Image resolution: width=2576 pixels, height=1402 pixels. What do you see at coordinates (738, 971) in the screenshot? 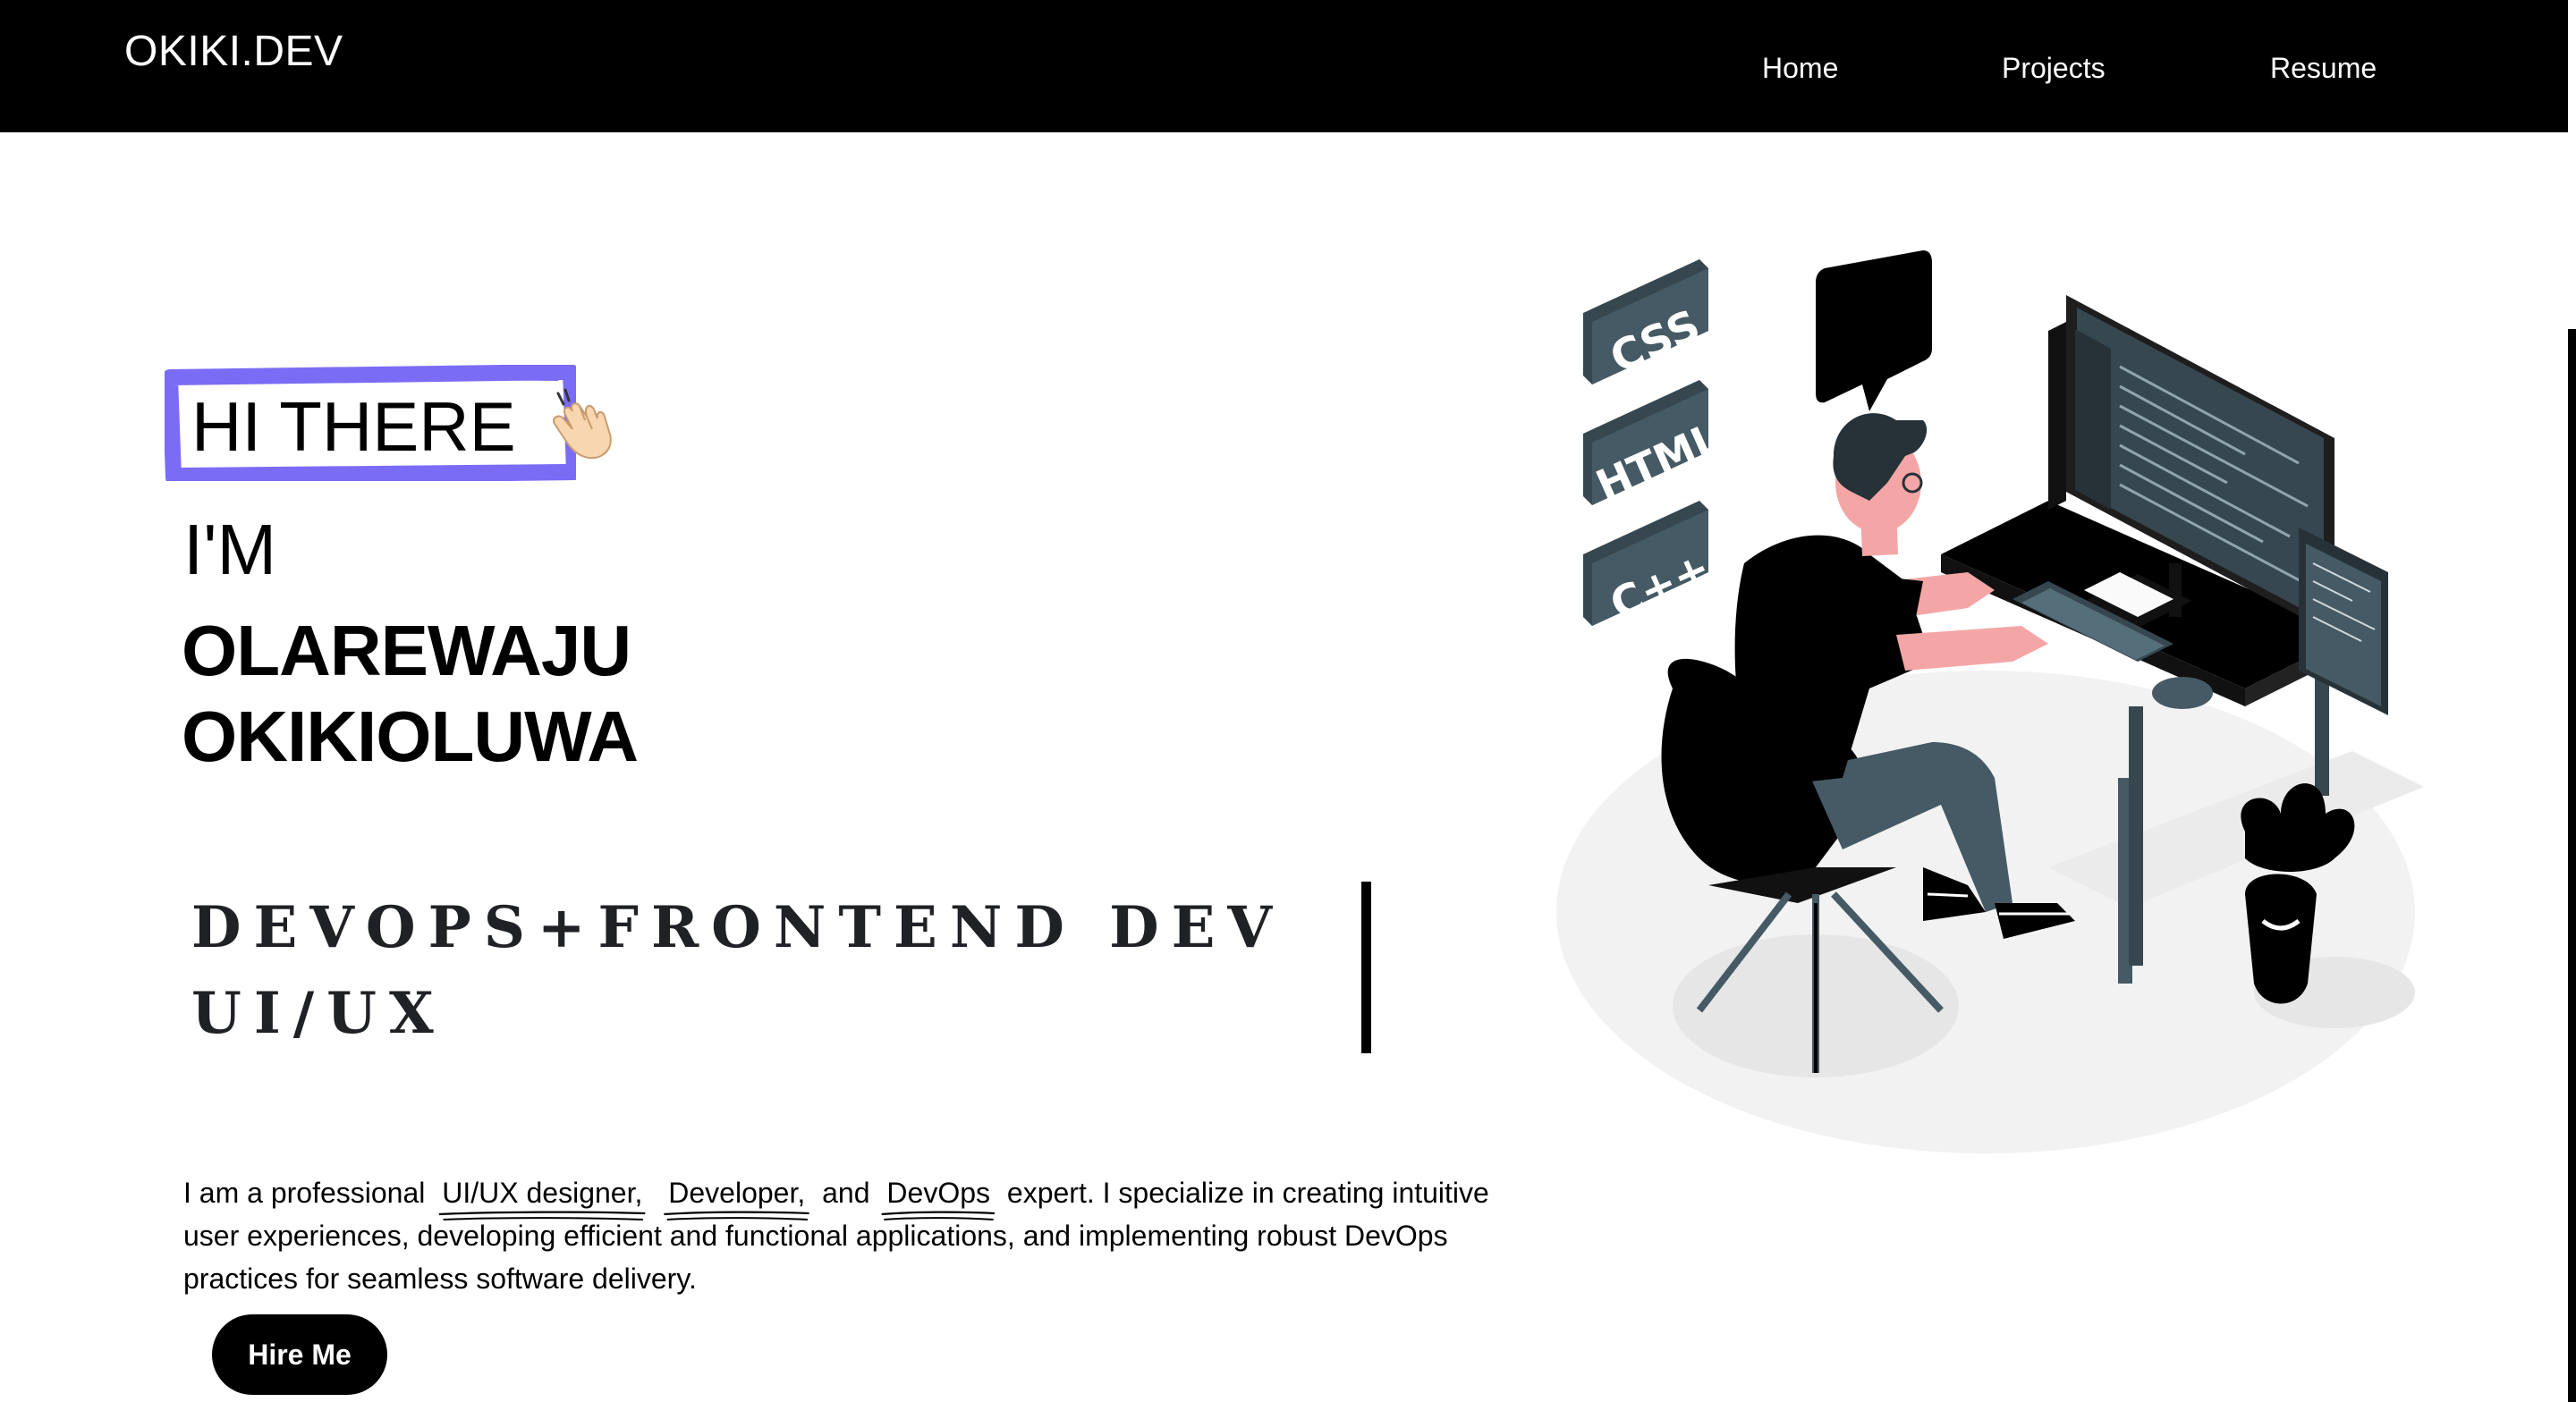
I see `roles-typewriter-text: DEVOPS+FRONTEND DEV UI/UX` at bounding box center [738, 971].